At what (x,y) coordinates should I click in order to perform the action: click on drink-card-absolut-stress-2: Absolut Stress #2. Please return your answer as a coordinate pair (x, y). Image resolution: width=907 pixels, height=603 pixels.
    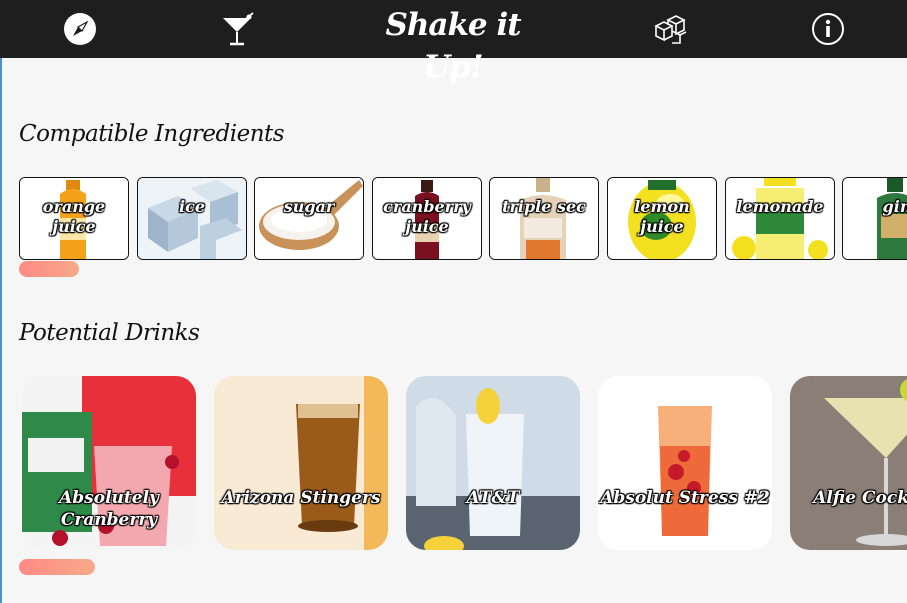
    Looking at the image, I should click on (685, 463).